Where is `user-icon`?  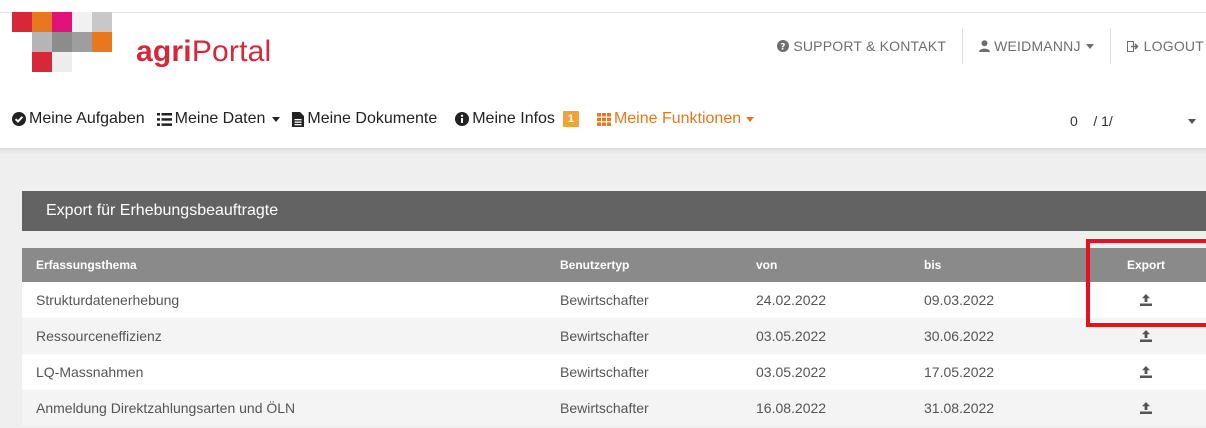 user-icon is located at coordinates (985, 46).